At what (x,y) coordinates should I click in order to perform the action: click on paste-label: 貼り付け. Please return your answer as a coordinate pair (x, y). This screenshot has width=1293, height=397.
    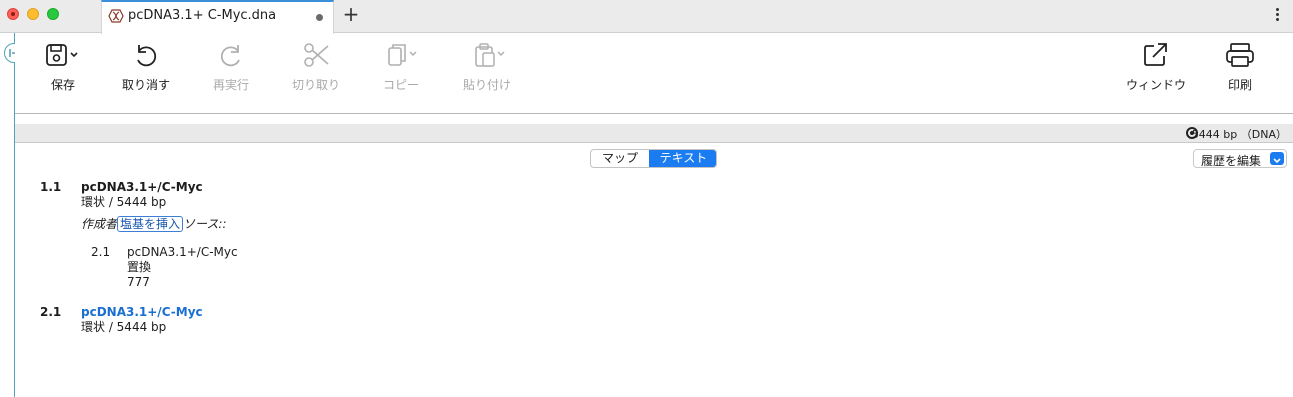
    Looking at the image, I should click on (486, 85).